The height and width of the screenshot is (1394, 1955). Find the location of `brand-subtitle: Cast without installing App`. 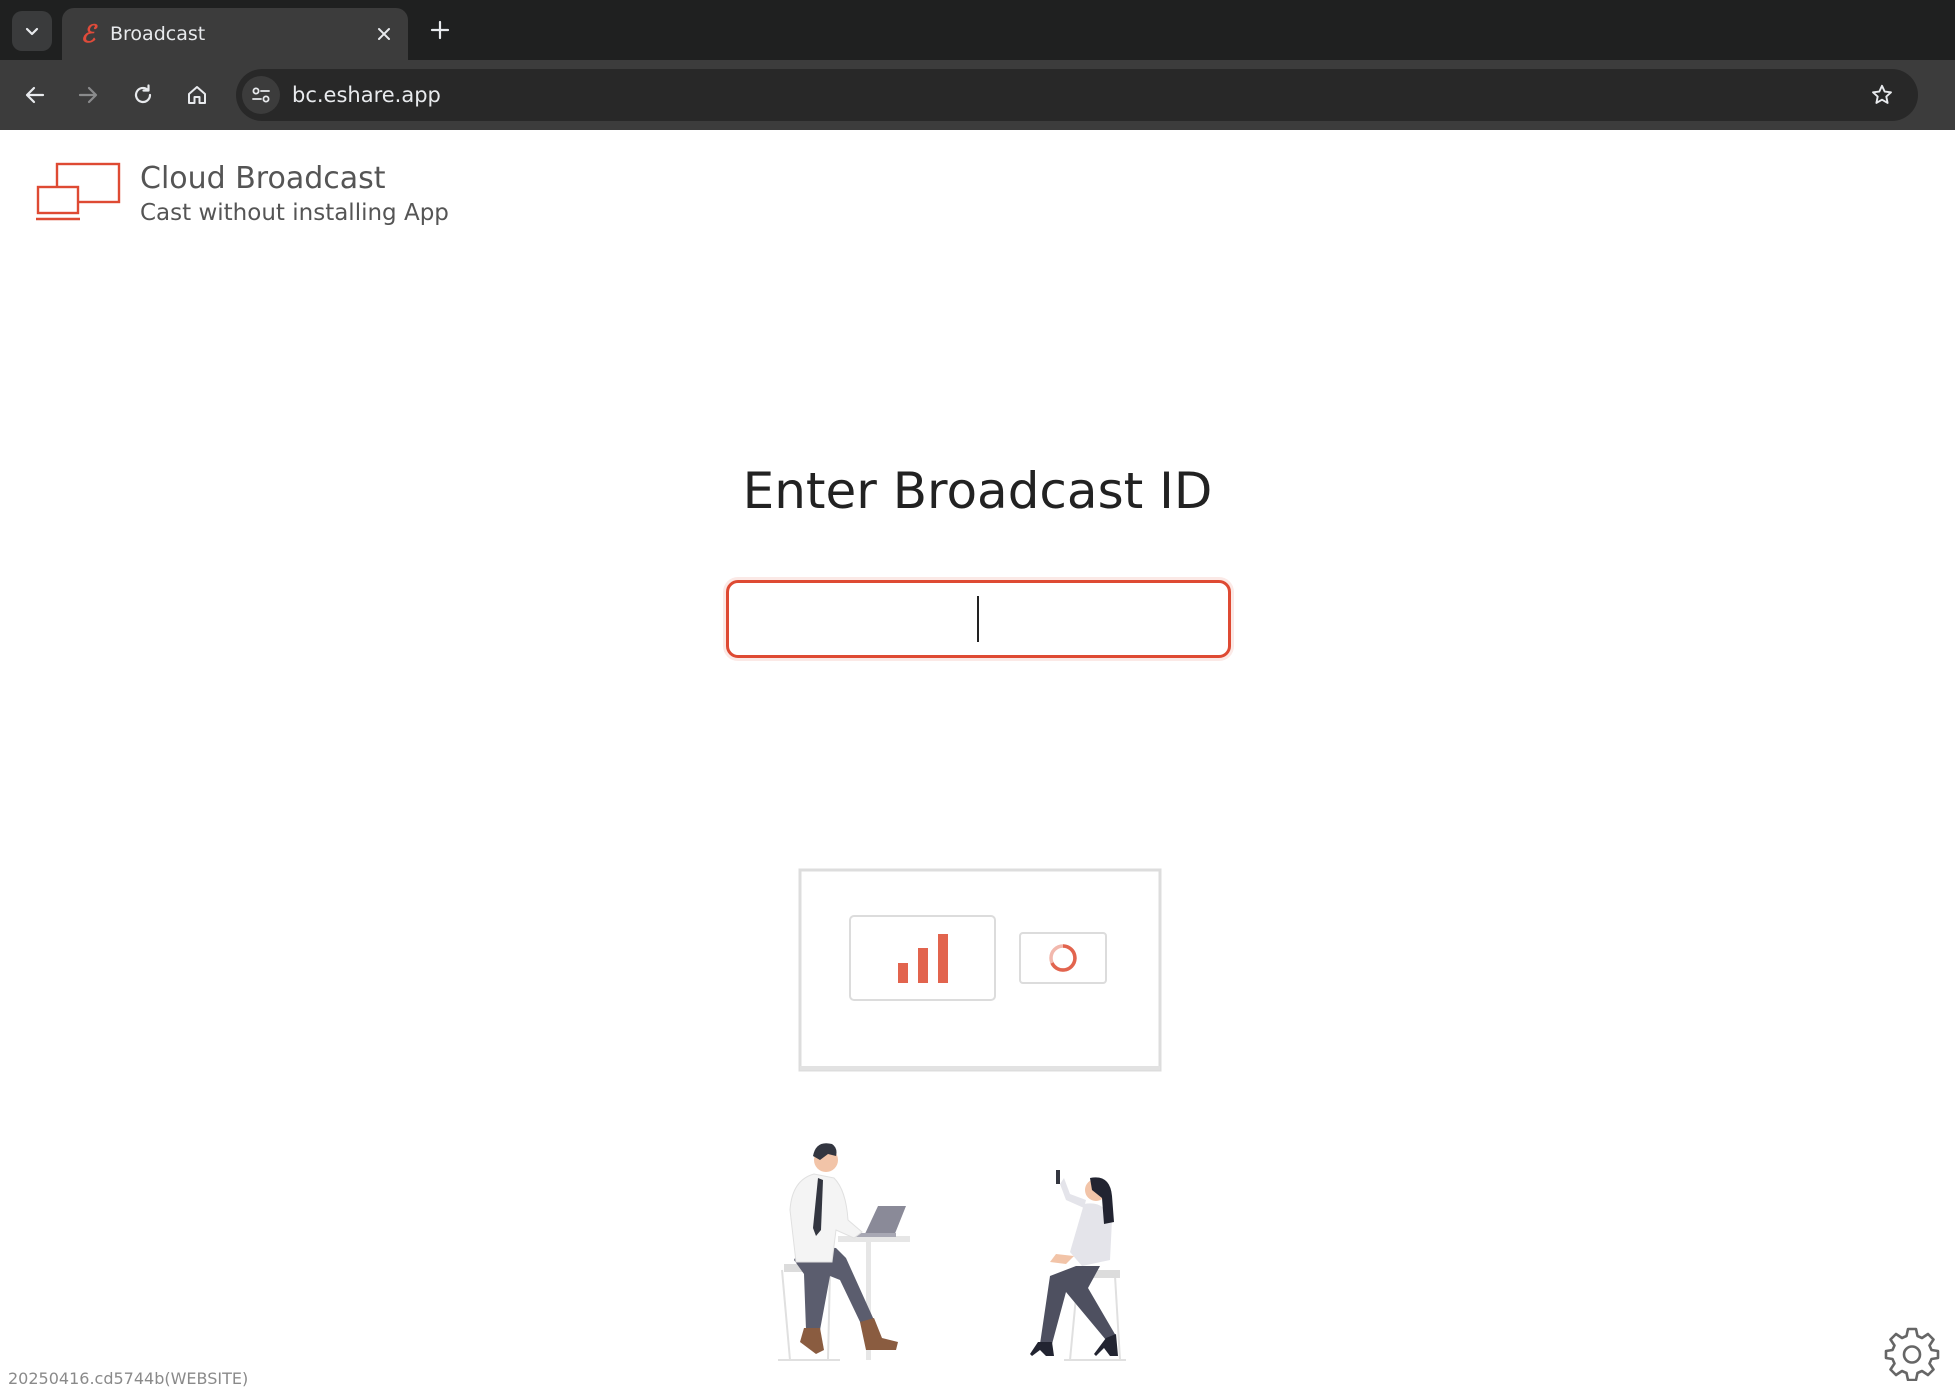

brand-subtitle: Cast without installing App is located at coordinates (294, 213).